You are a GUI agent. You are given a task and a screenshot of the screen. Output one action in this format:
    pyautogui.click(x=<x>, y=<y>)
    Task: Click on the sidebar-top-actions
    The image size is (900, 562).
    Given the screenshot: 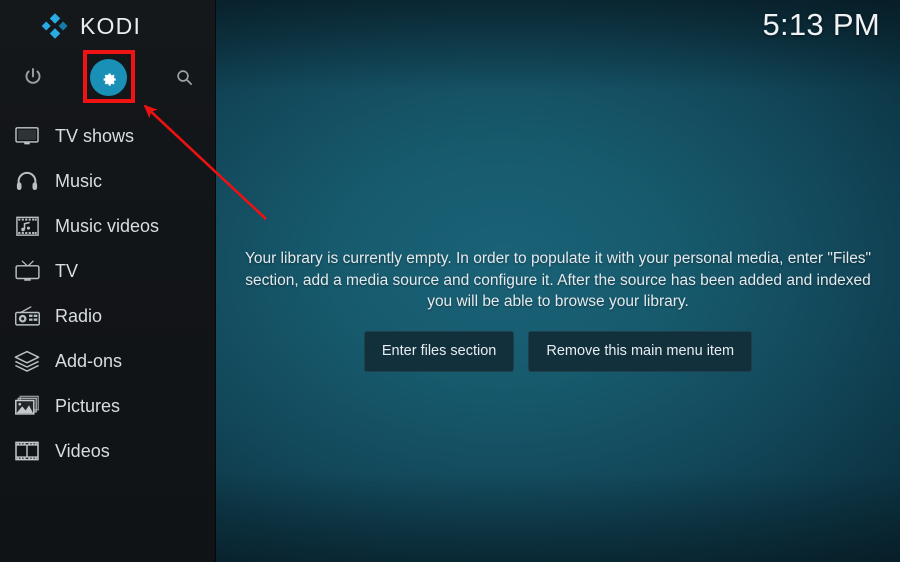 What is the action you would take?
    pyautogui.click(x=108, y=77)
    